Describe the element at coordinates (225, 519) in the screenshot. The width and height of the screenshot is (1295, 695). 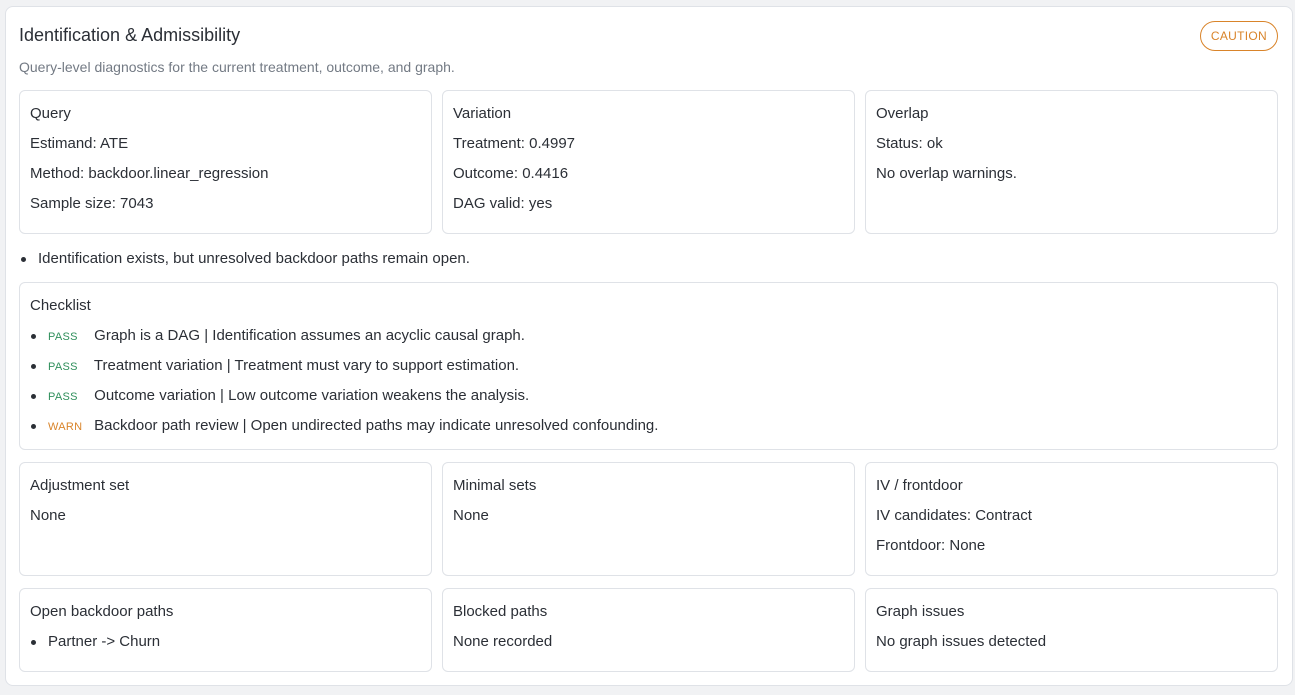
I see `adjustment-set-card: Adjustment set None` at that location.